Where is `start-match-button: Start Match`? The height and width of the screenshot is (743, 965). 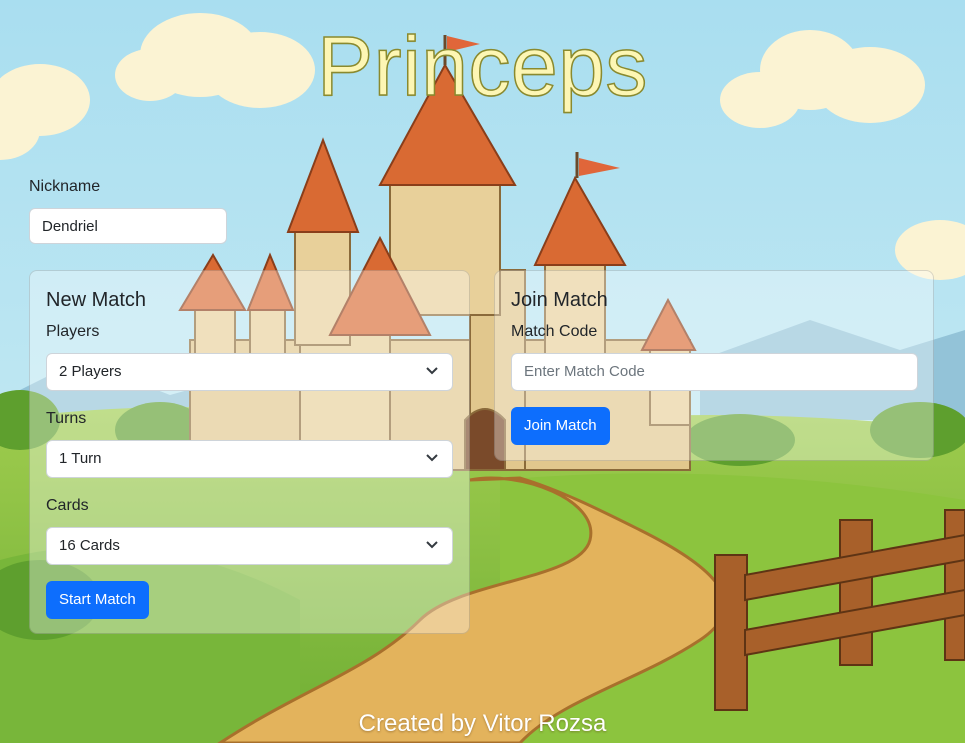 start-match-button: Start Match is located at coordinates (97, 600).